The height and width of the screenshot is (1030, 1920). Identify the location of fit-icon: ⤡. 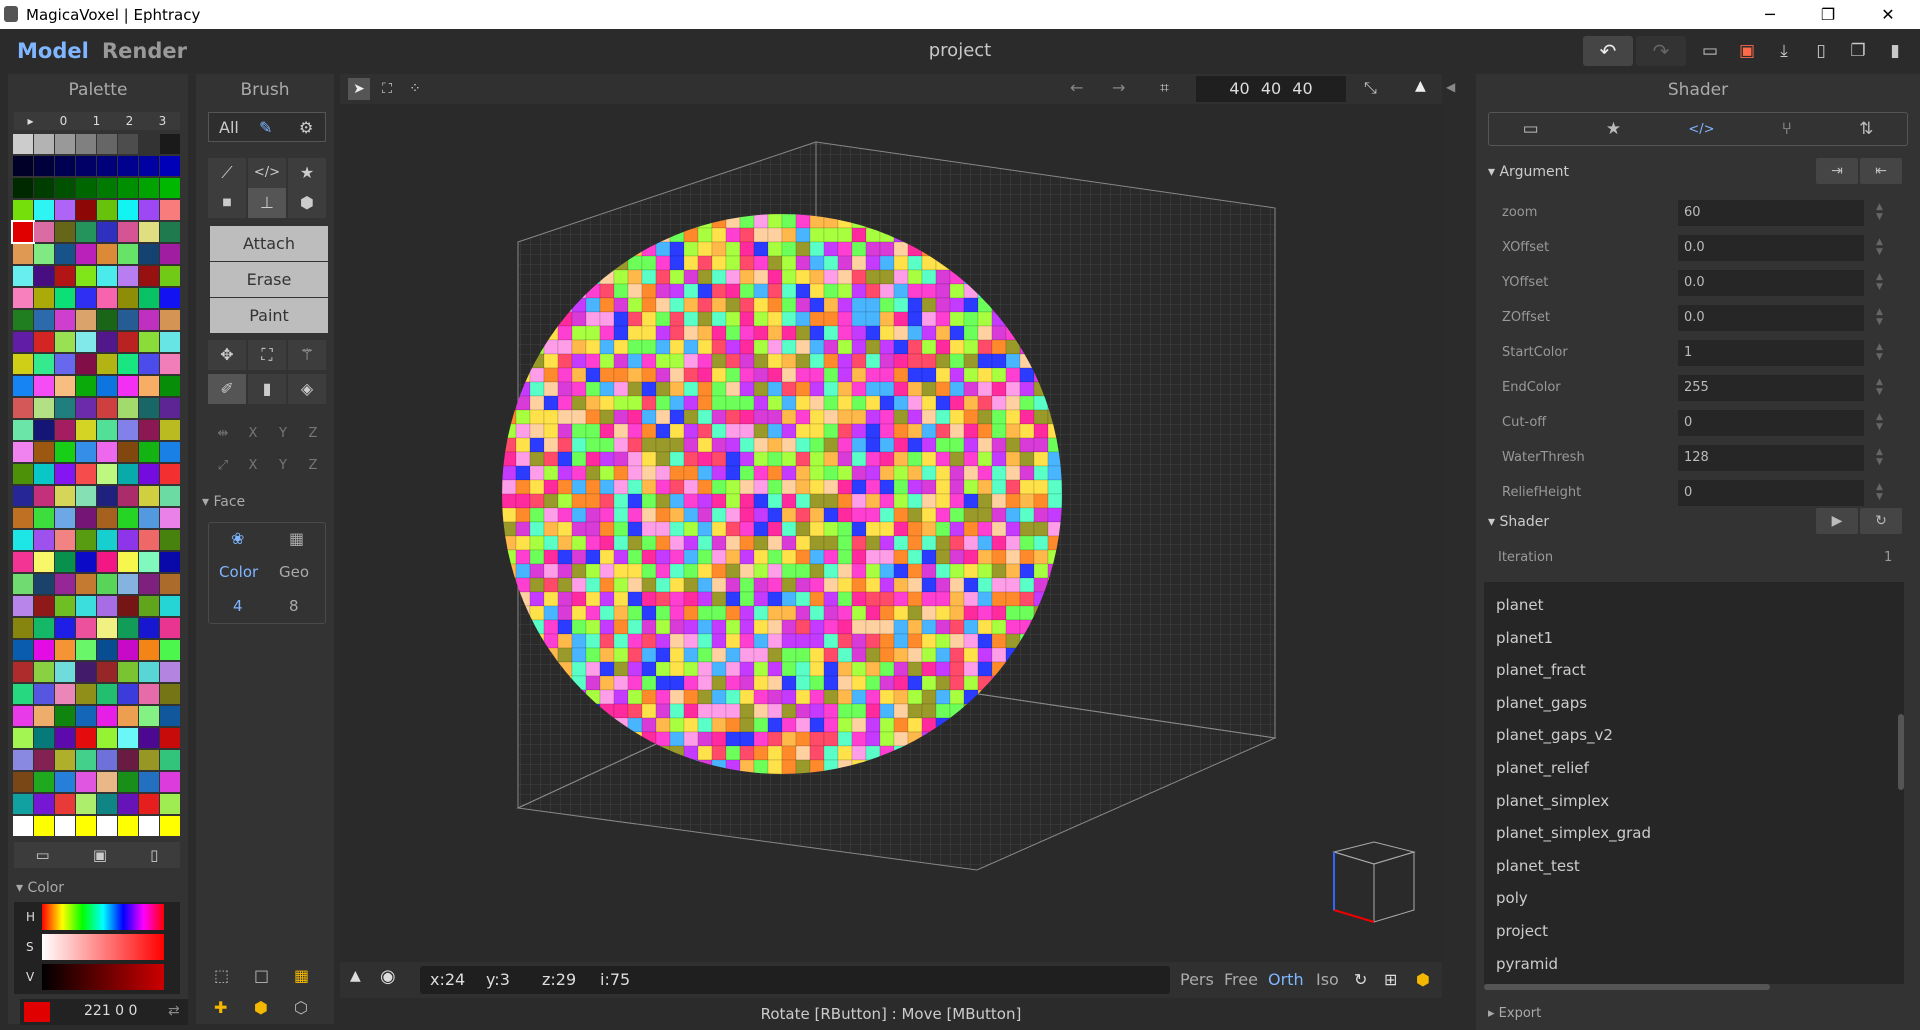
(1370, 88).